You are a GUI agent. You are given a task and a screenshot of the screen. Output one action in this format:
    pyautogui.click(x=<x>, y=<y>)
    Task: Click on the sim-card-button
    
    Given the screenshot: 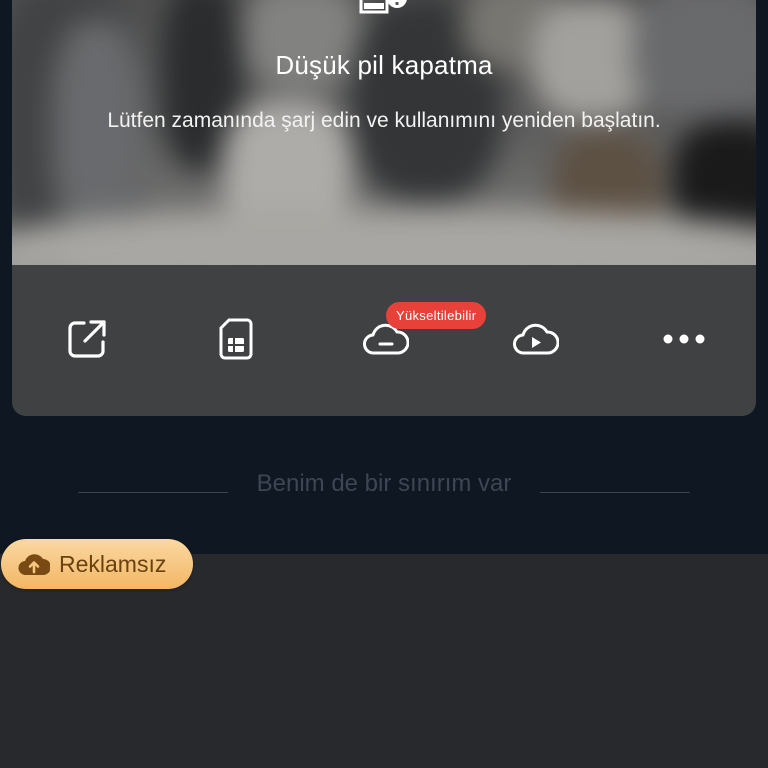 What is the action you would take?
    pyautogui.click(x=236, y=341)
    